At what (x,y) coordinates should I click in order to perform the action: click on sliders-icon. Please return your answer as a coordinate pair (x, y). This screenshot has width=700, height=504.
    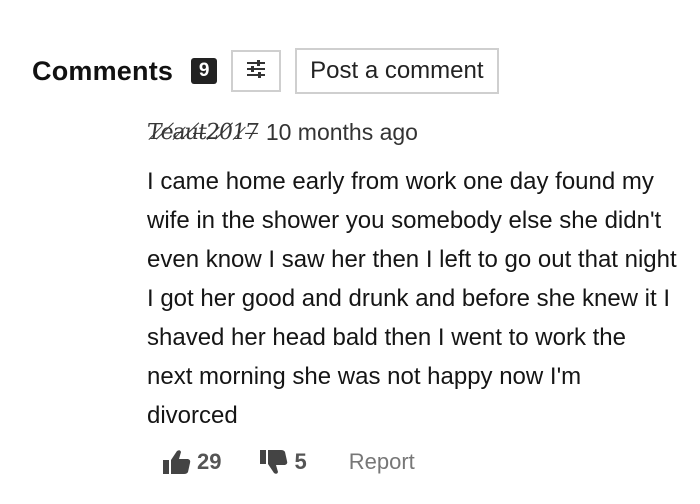
    Looking at the image, I should click on (256, 71).